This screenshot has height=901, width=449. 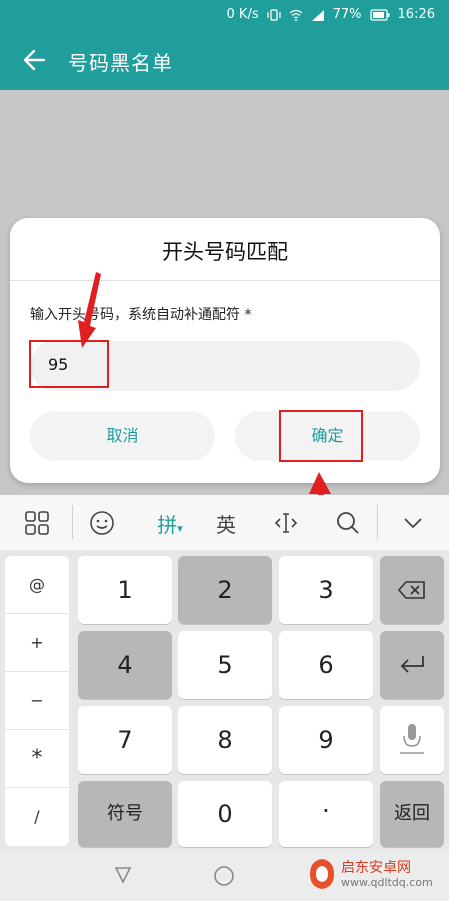 What do you see at coordinates (37, 643) in the screenshot?
I see `symbol-key-plus: +` at bounding box center [37, 643].